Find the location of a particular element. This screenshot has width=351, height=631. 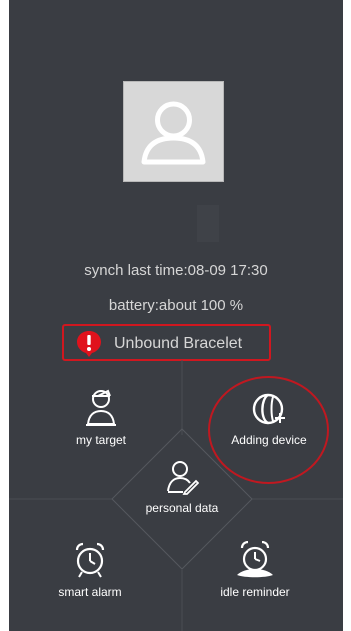

my-target-label: my target is located at coordinates (100, 440).